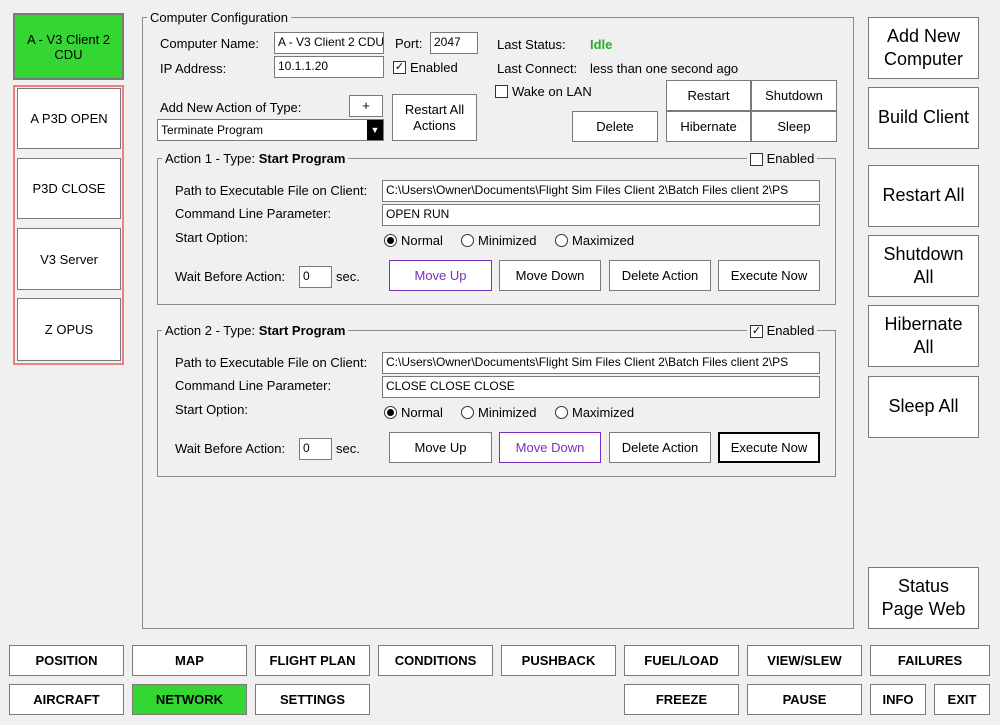 This screenshot has height=725, width=1000. Describe the element at coordinates (962, 699) in the screenshot. I see `exit-button: EXIT` at that location.